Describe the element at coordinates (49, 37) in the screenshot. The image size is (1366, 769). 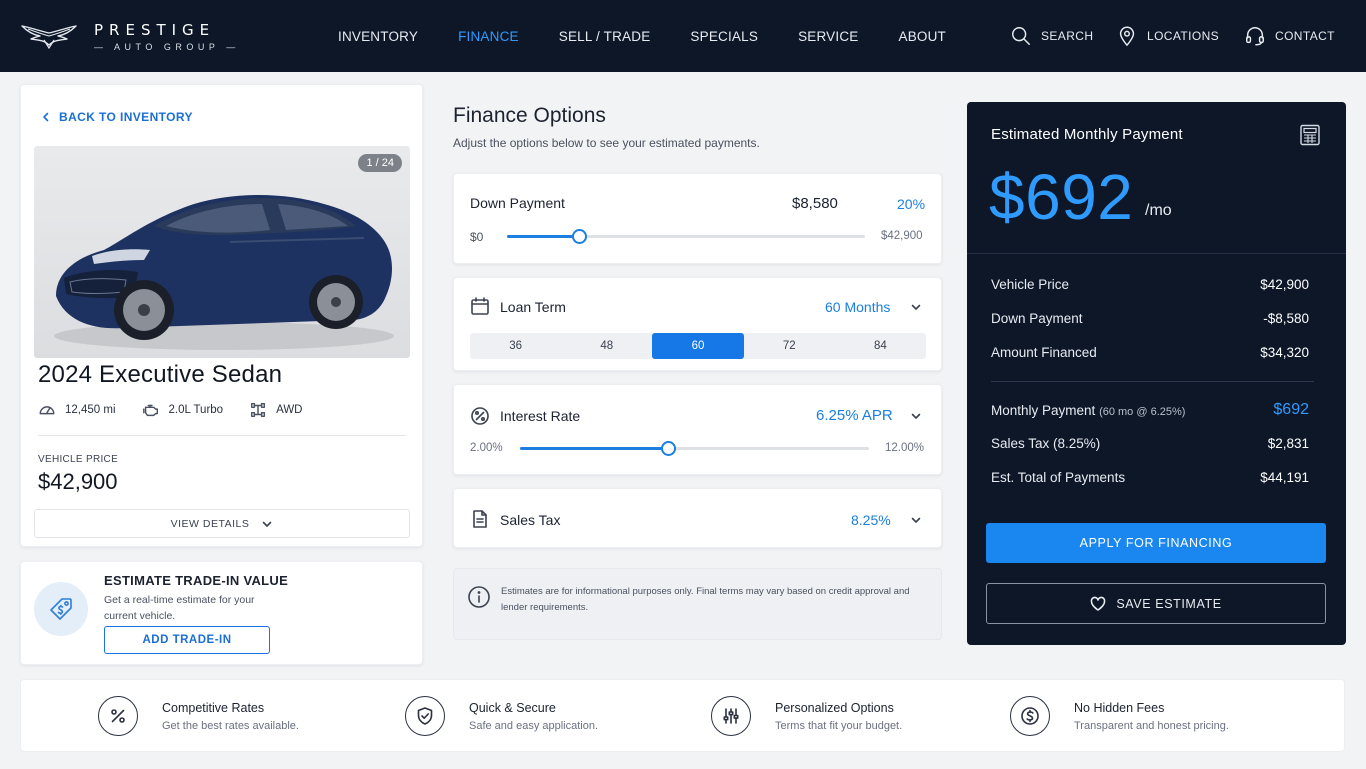
I see `wing-crest-icon` at that location.